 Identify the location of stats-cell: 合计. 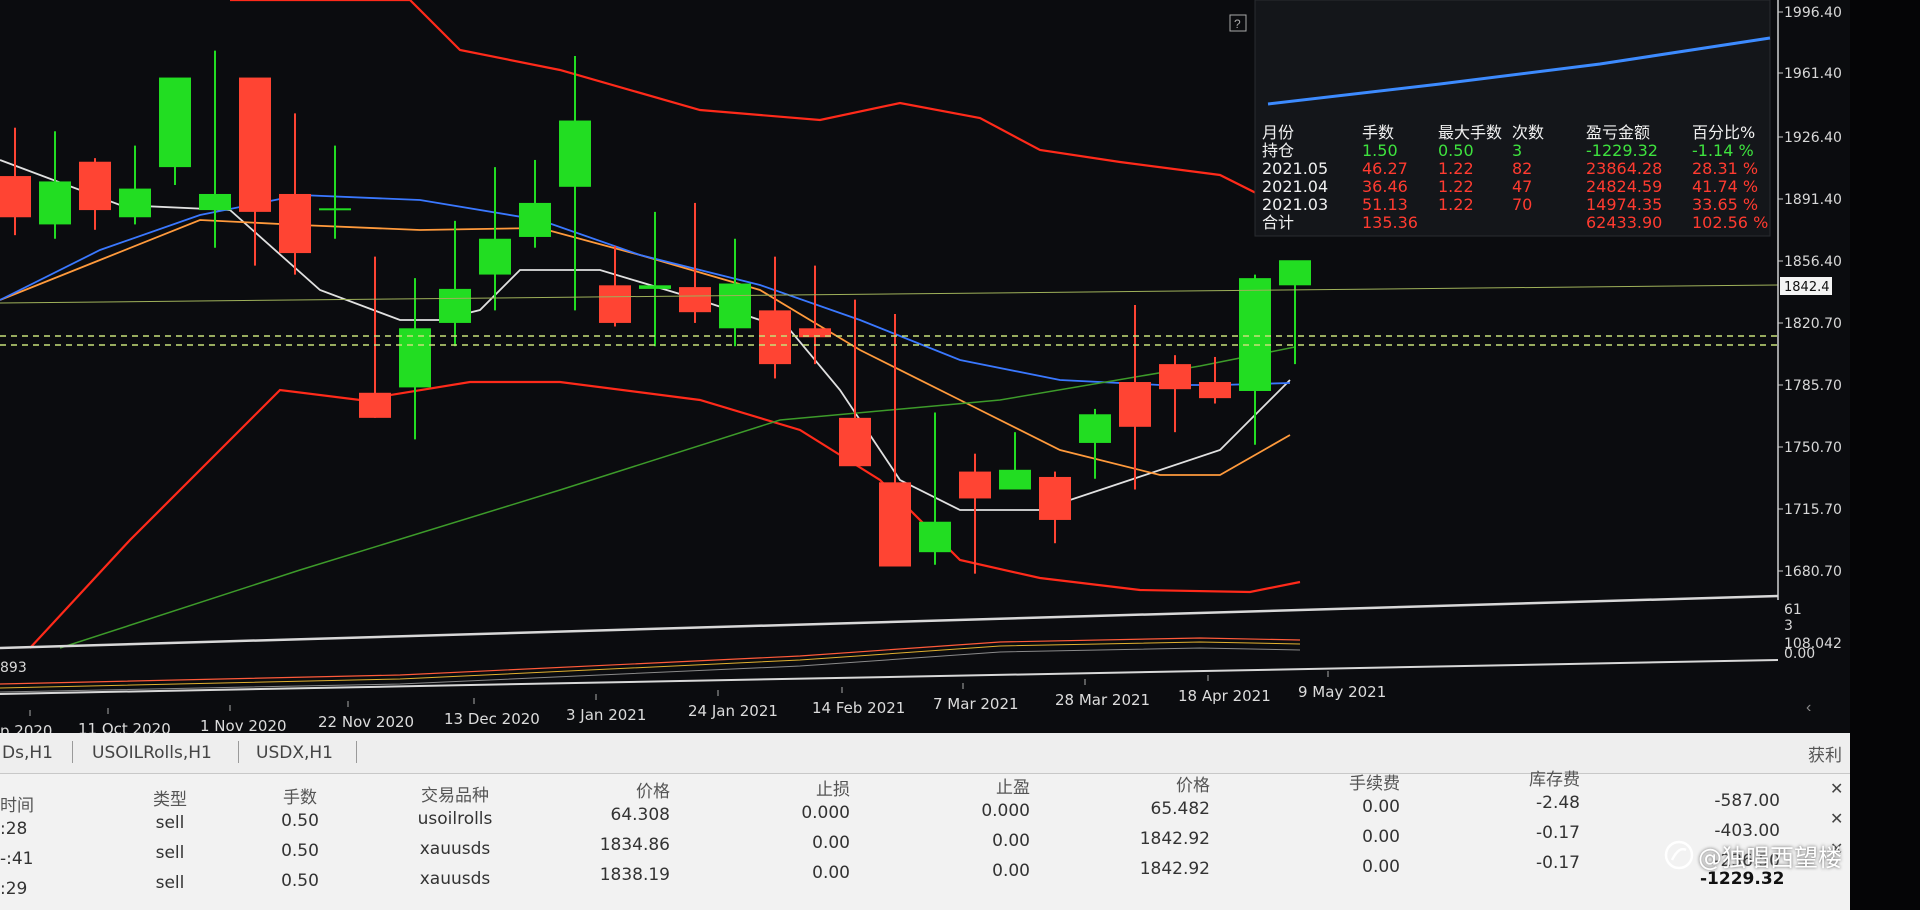
(1278, 222).